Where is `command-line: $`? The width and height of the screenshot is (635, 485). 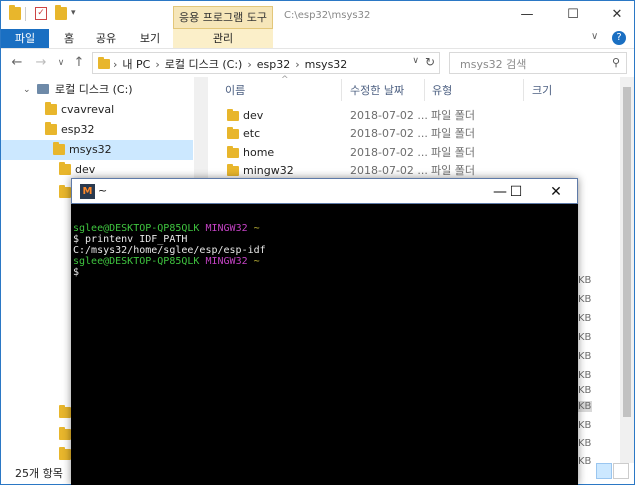 command-line: $ is located at coordinates (76, 272).